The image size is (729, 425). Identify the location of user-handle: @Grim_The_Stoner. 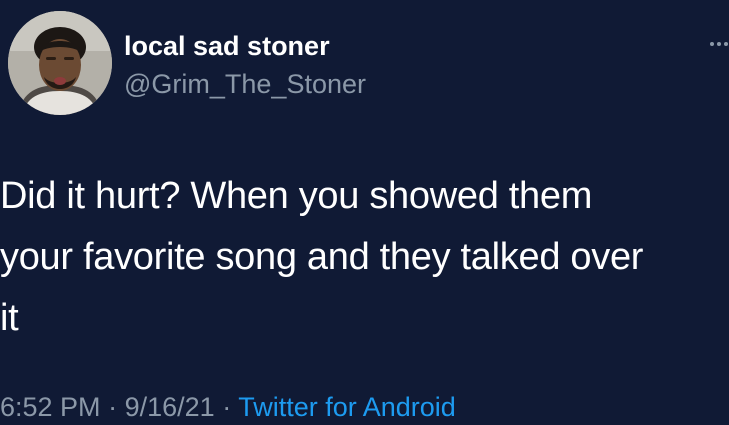
(245, 84).